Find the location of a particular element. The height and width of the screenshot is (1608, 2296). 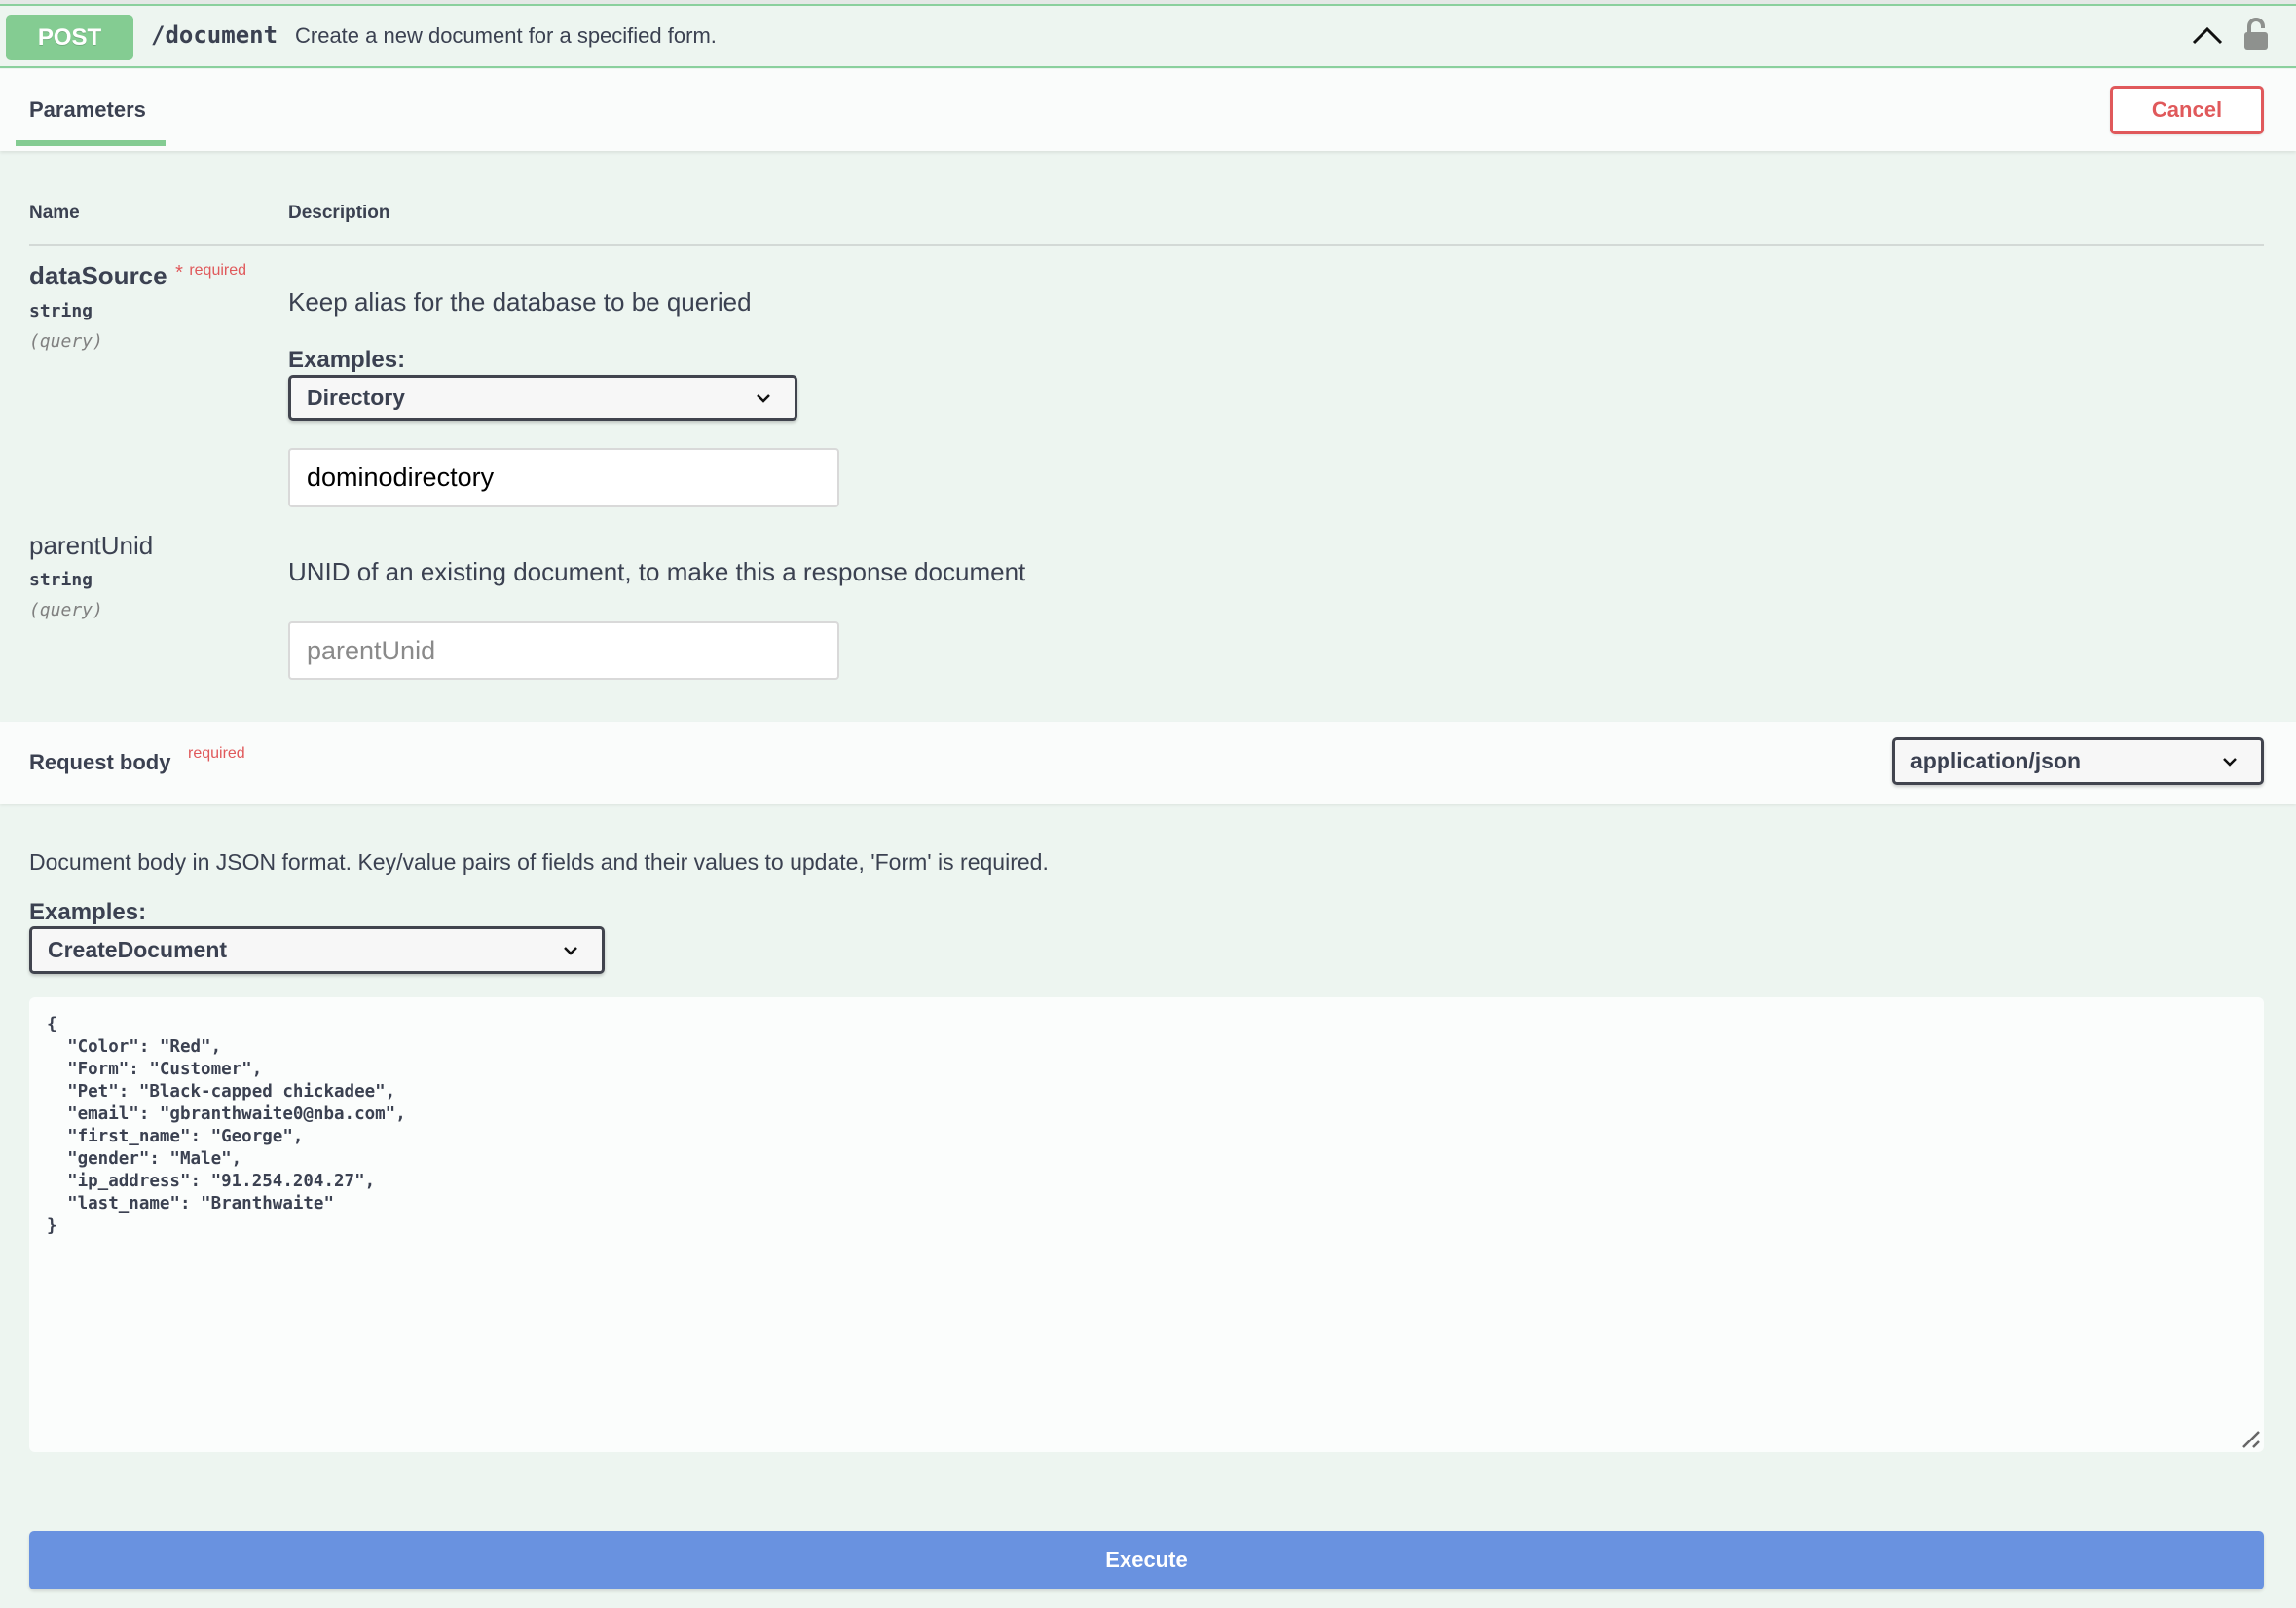

parentunid-input: parentUnid is located at coordinates (563, 650).